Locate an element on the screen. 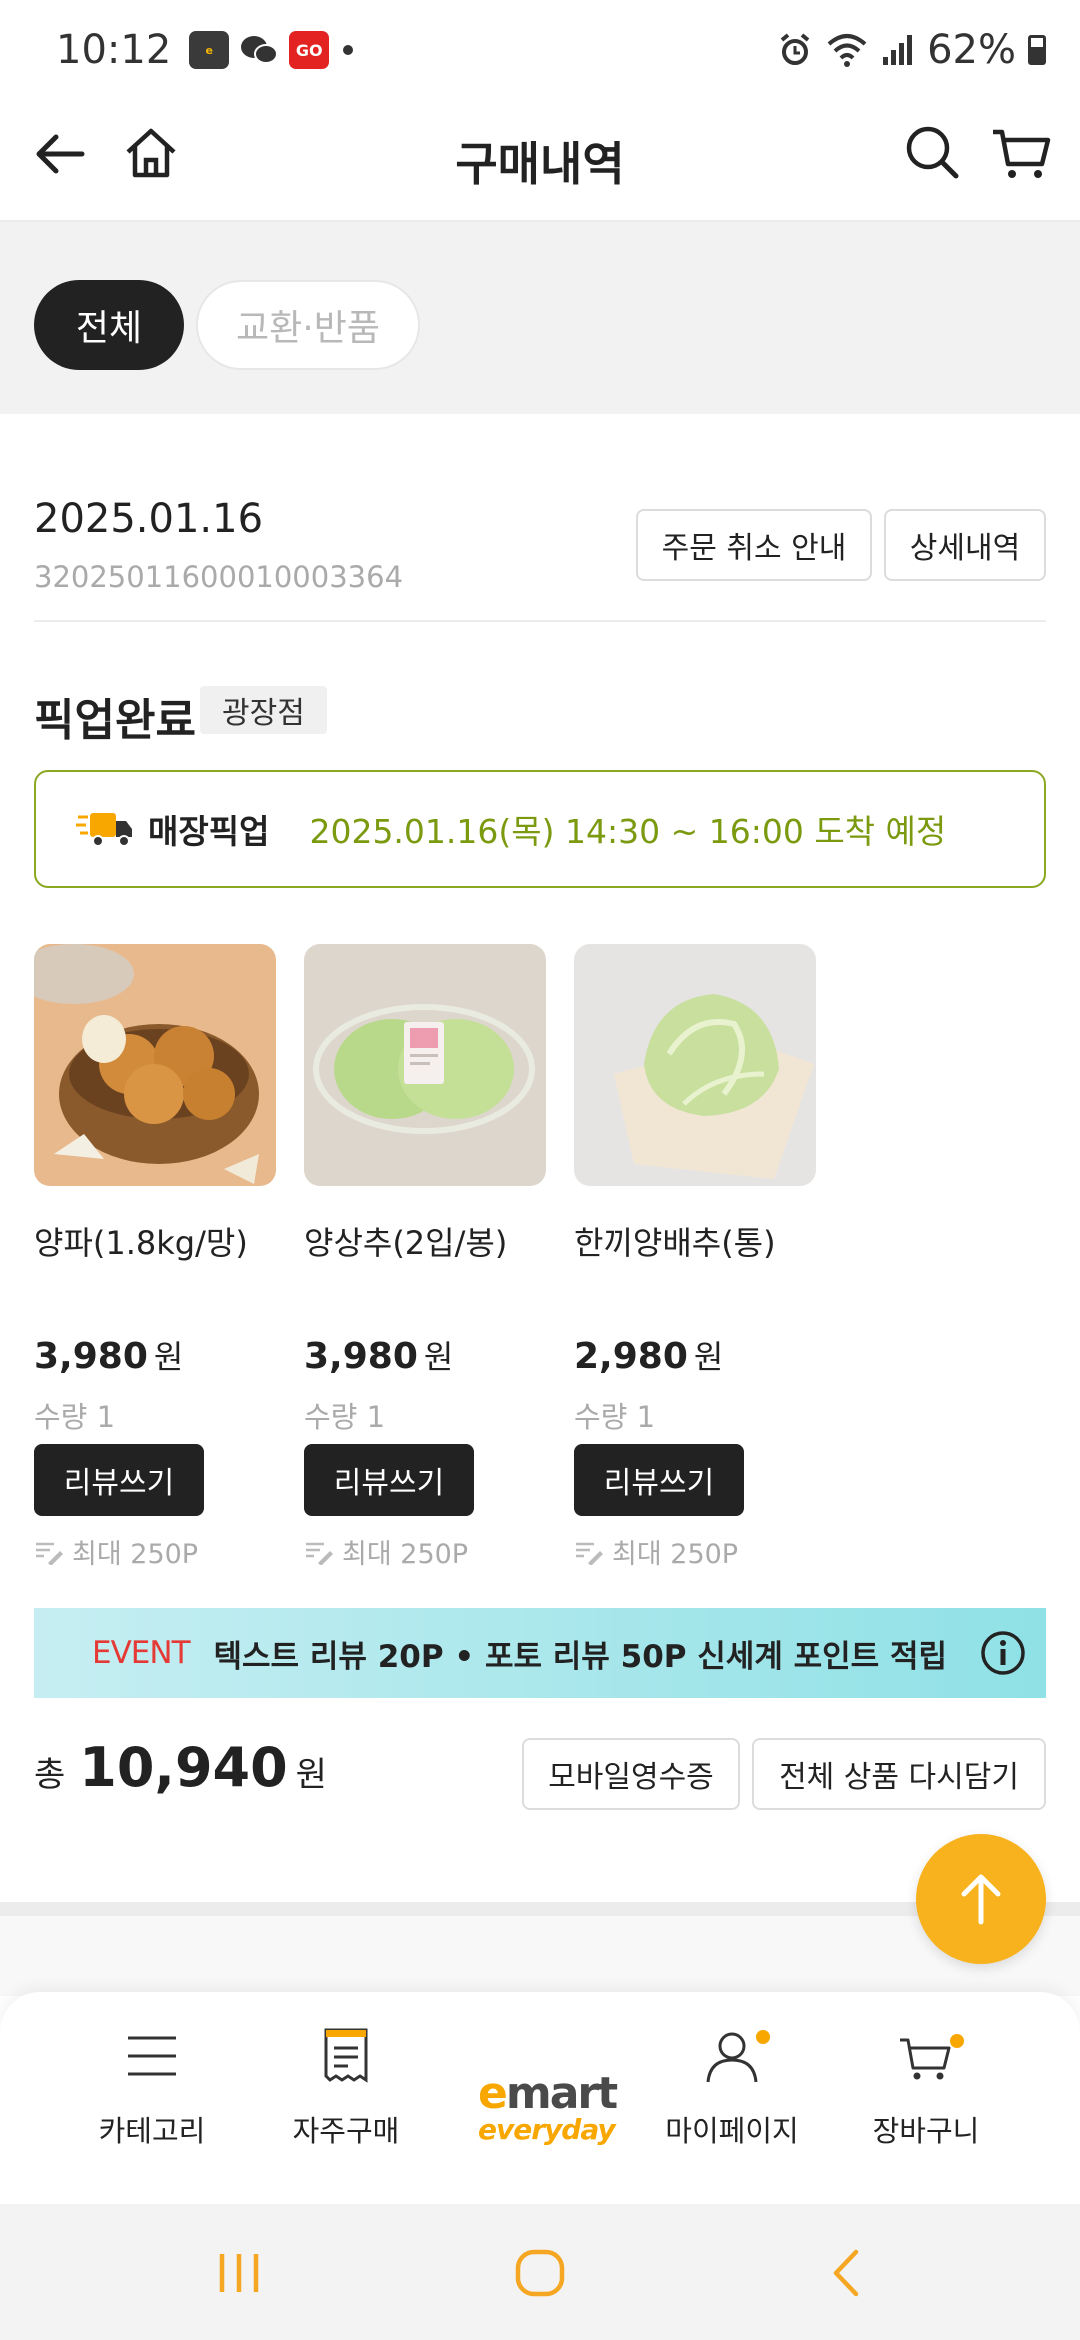 The height and width of the screenshot is (2340, 1080). product-card: 한끼양배추(통) 2,980 원 수량 1 리뷰쓰기 최대 250P is located at coordinates (695, 1257).